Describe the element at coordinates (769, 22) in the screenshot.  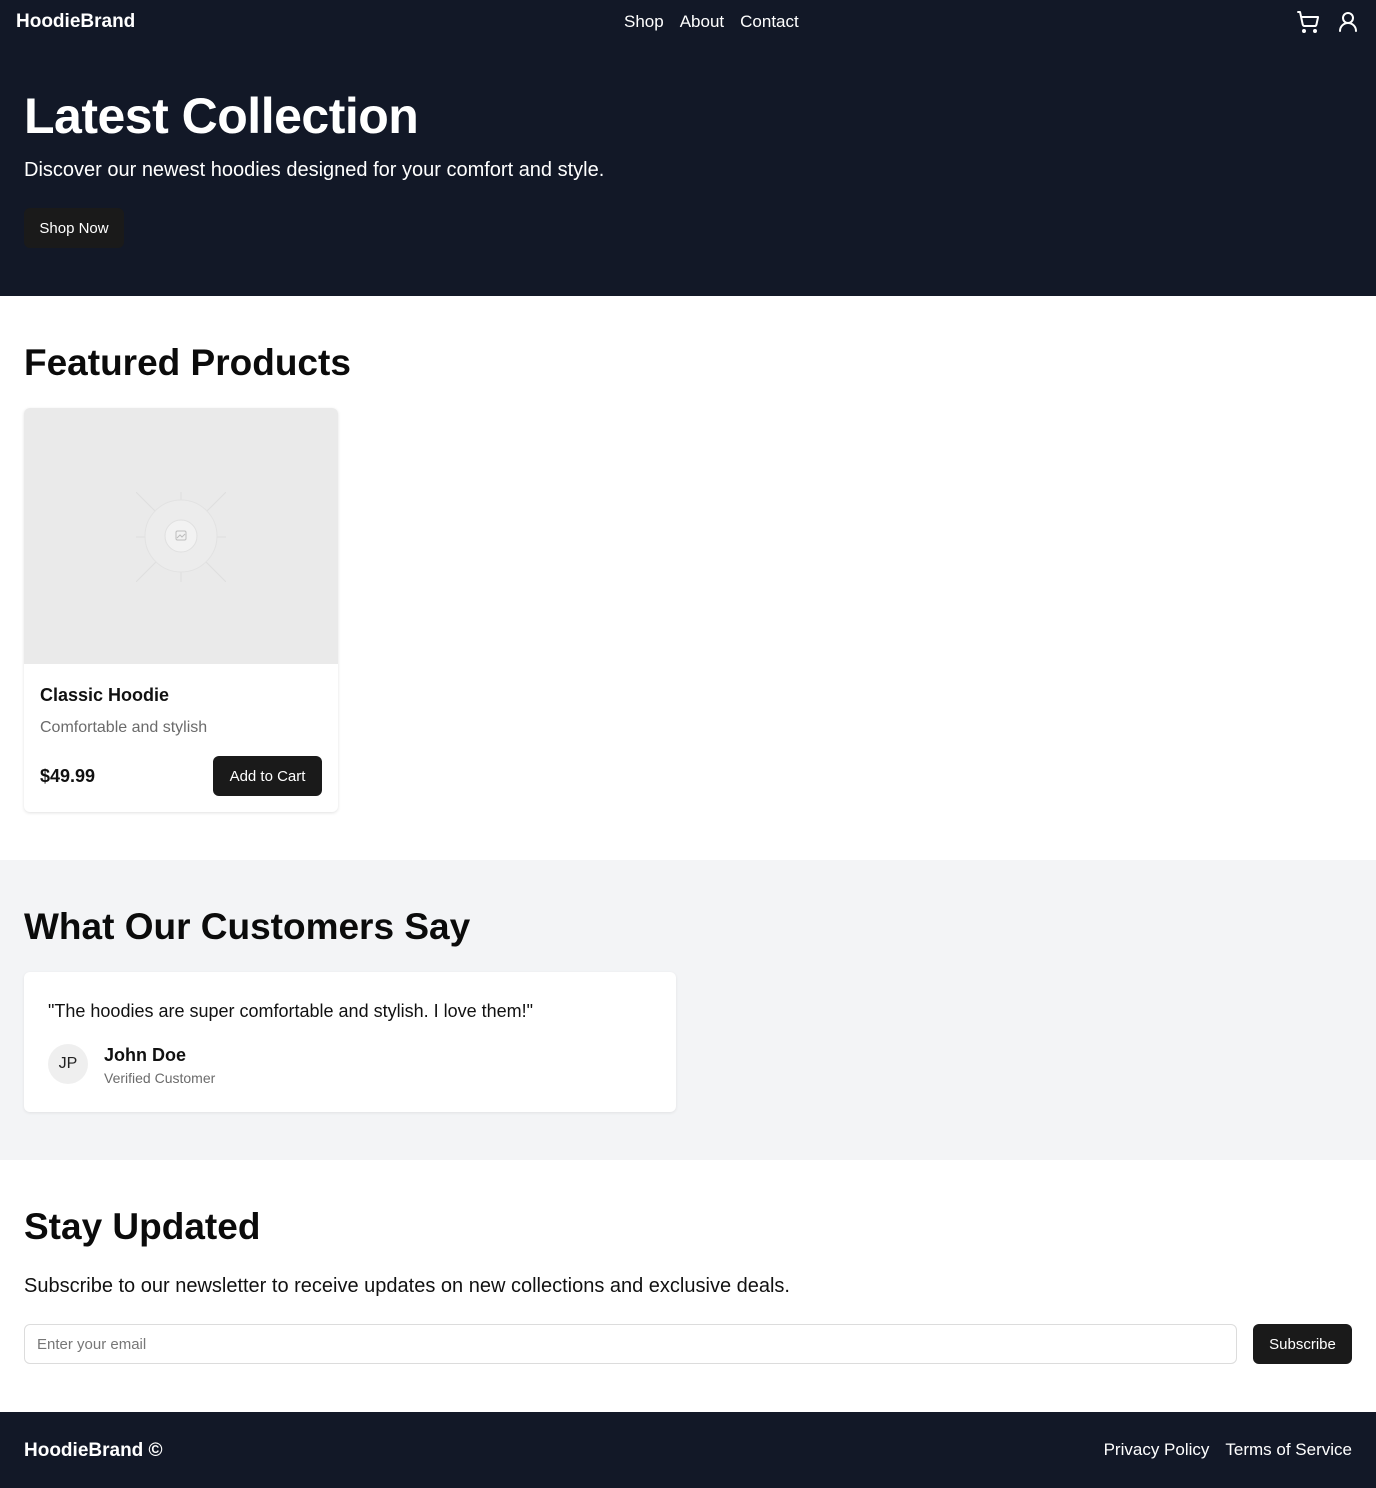
I see `nav-link-contact: Contact` at that location.